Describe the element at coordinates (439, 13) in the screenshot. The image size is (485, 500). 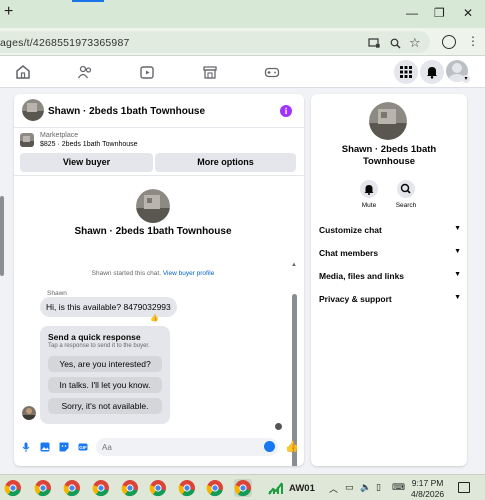
I see `restore-button: ❐` at that location.